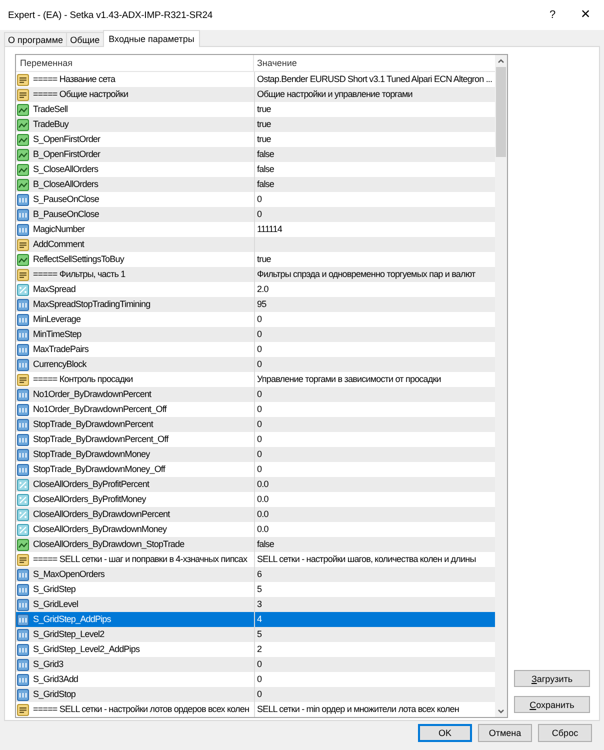  I want to click on parameter-name: CurrencyBlock, so click(59, 364).